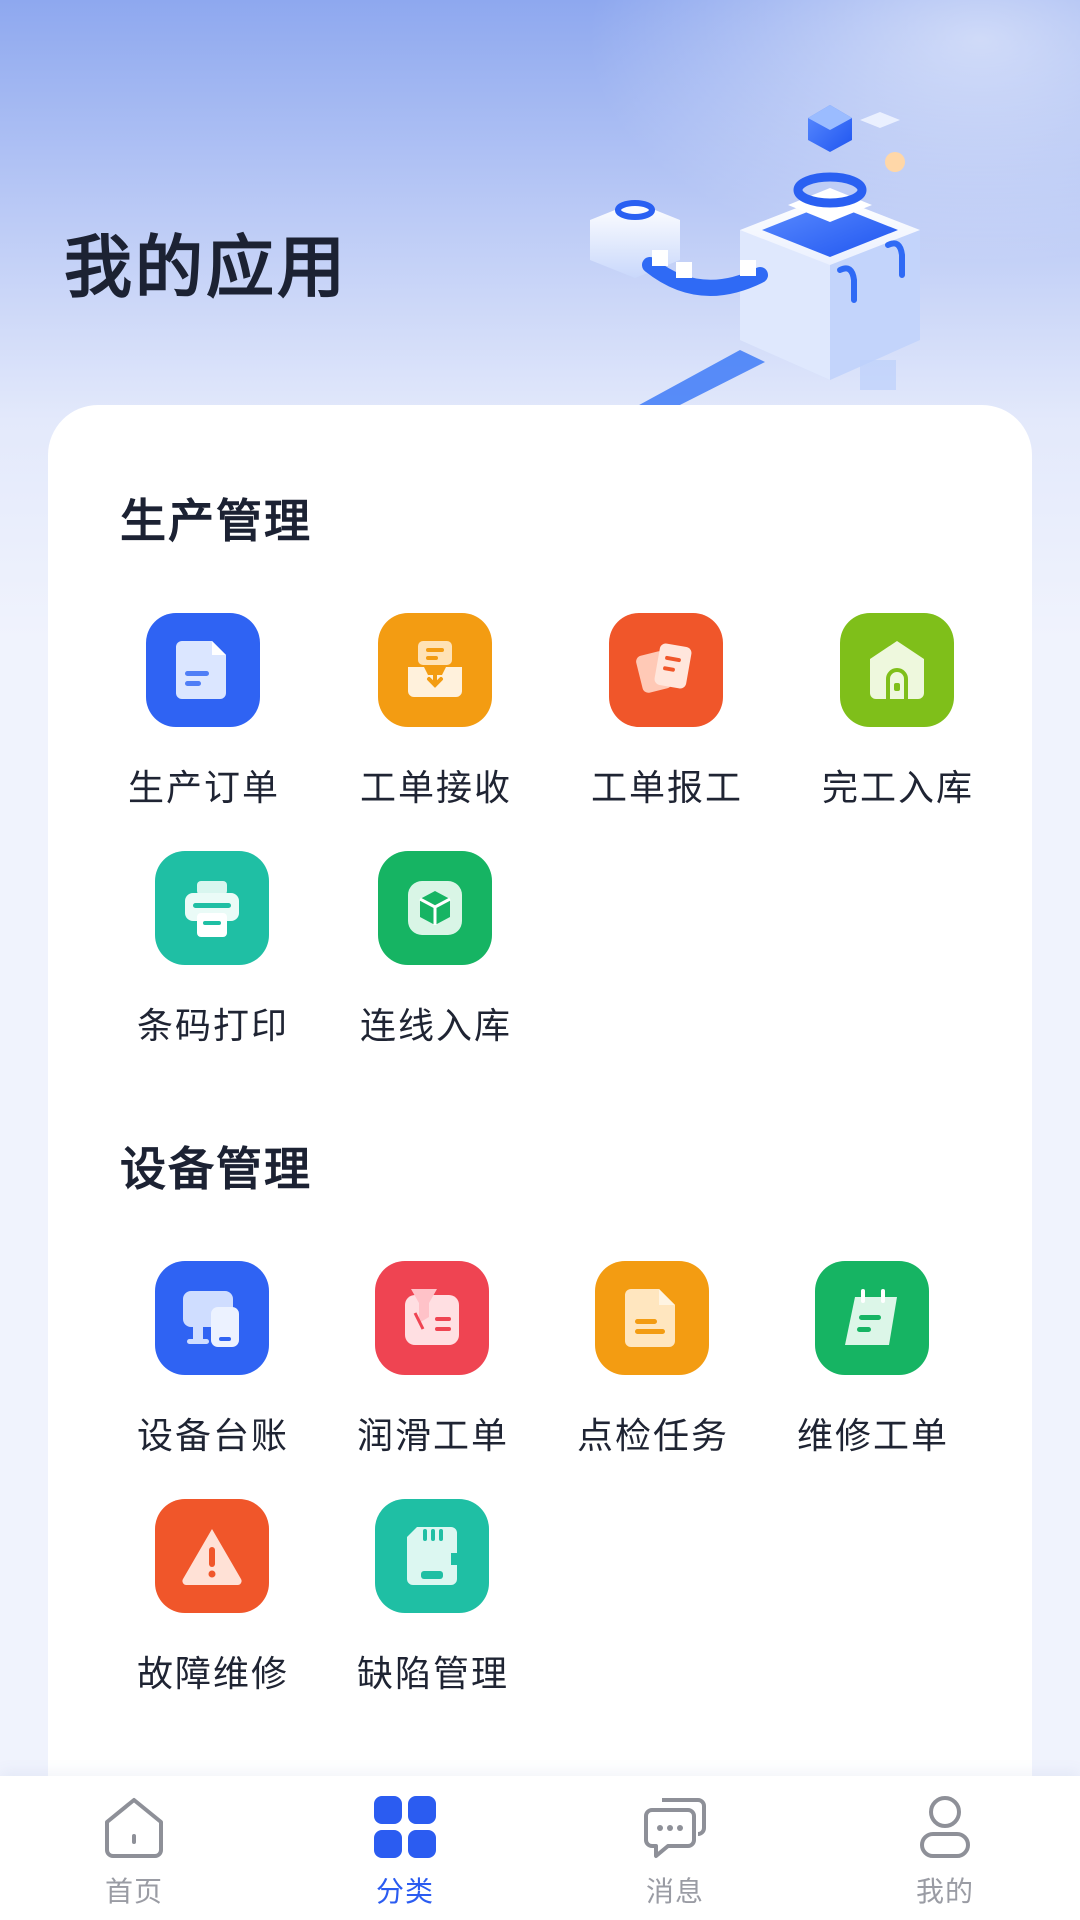 This screenshot has height=1920, width=1080. What do you see at coordinates (203, 788) in the screenshot?
I see `app-label: 生产订单` at bounding box center [203, 788].